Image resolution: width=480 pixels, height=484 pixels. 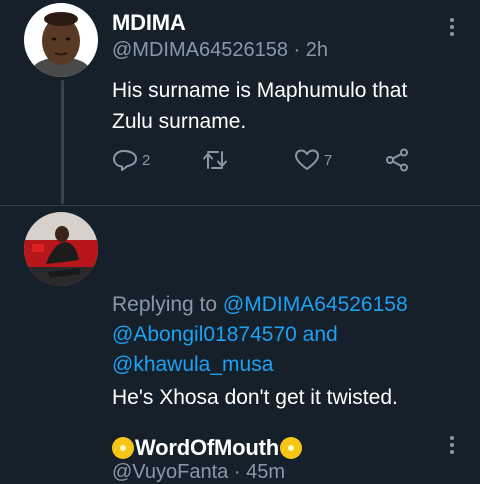 I want to click on like-button: 7, so click(x=313, y=160).